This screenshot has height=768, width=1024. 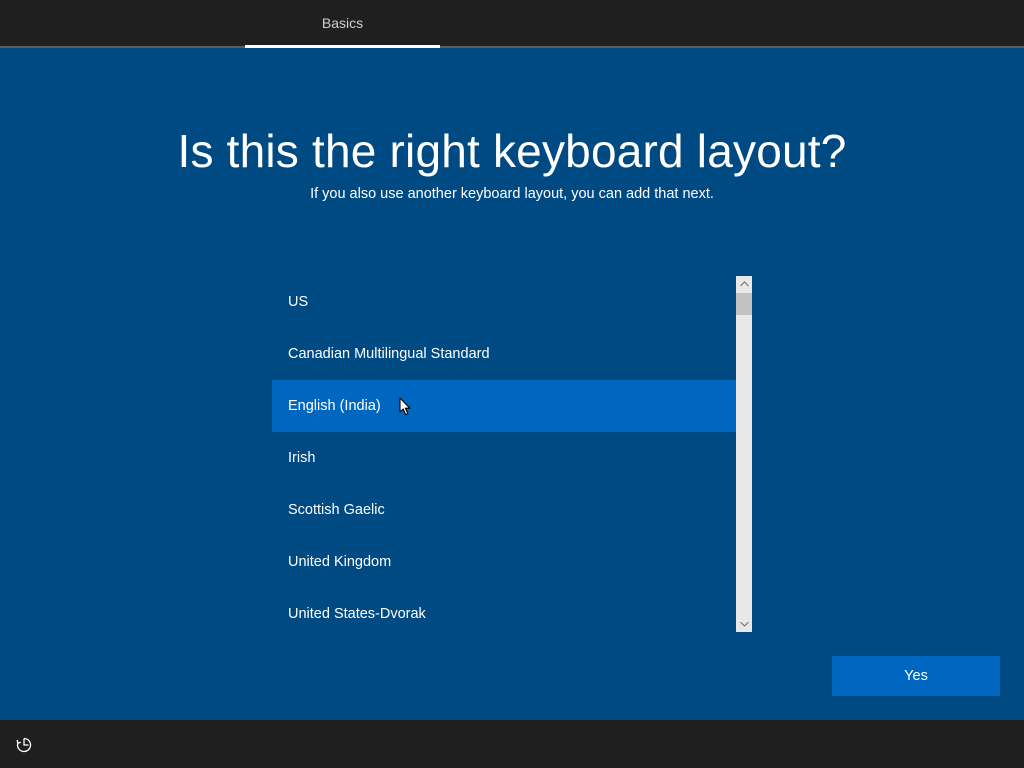 What do you see at coordinates (512, 47) in the screenshot?
I see `top-bar-divider` at bounding box center [512, 47].